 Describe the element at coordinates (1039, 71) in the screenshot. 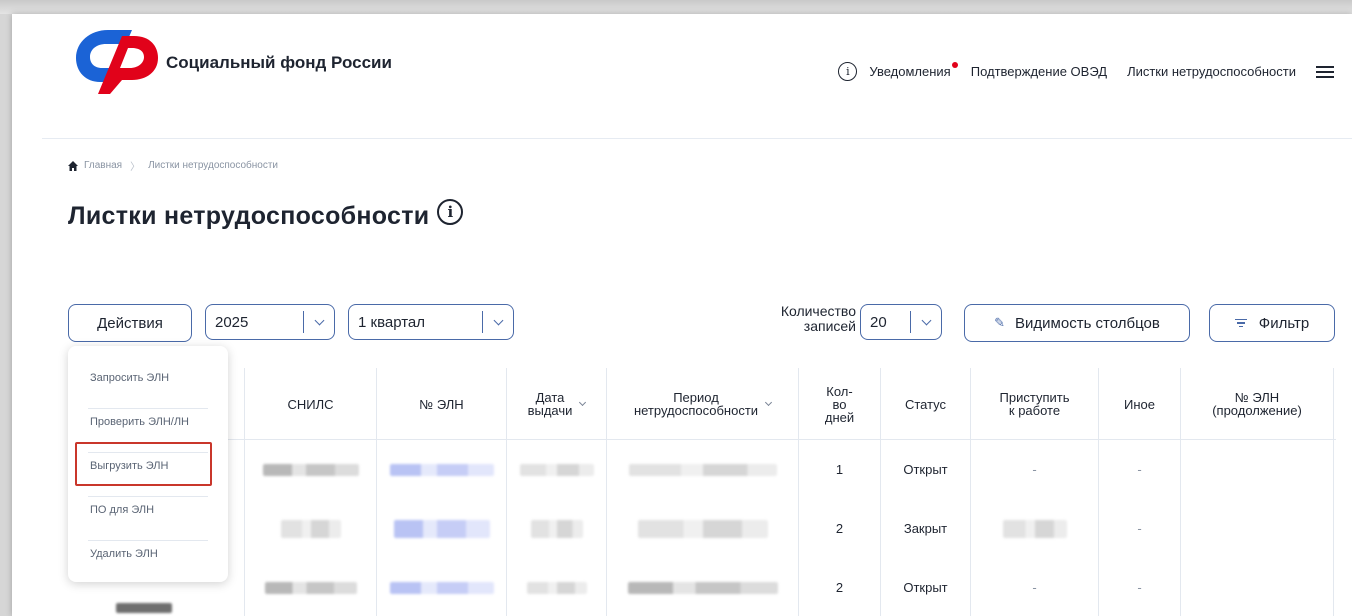

I see `nav-okved: Подтверждение ОВЭД` at that location.